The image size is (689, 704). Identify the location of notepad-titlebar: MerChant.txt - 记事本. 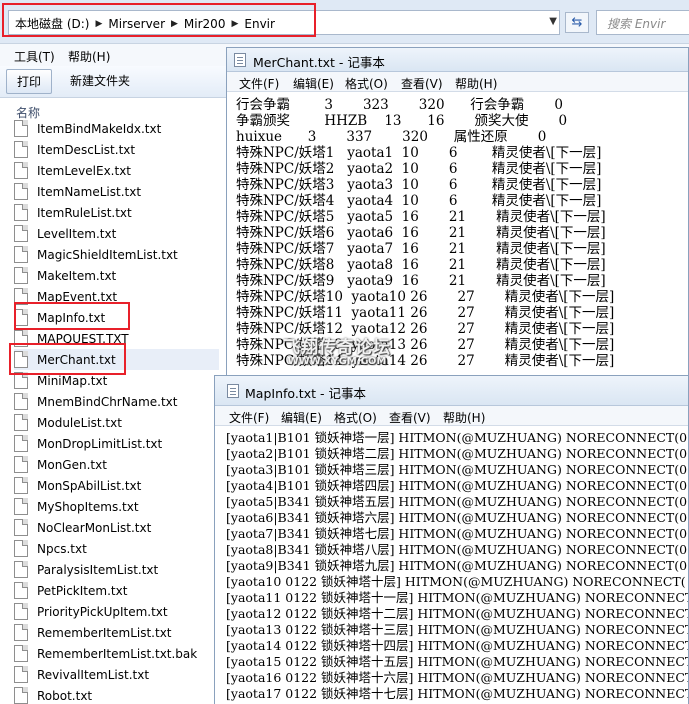
(457, 60).